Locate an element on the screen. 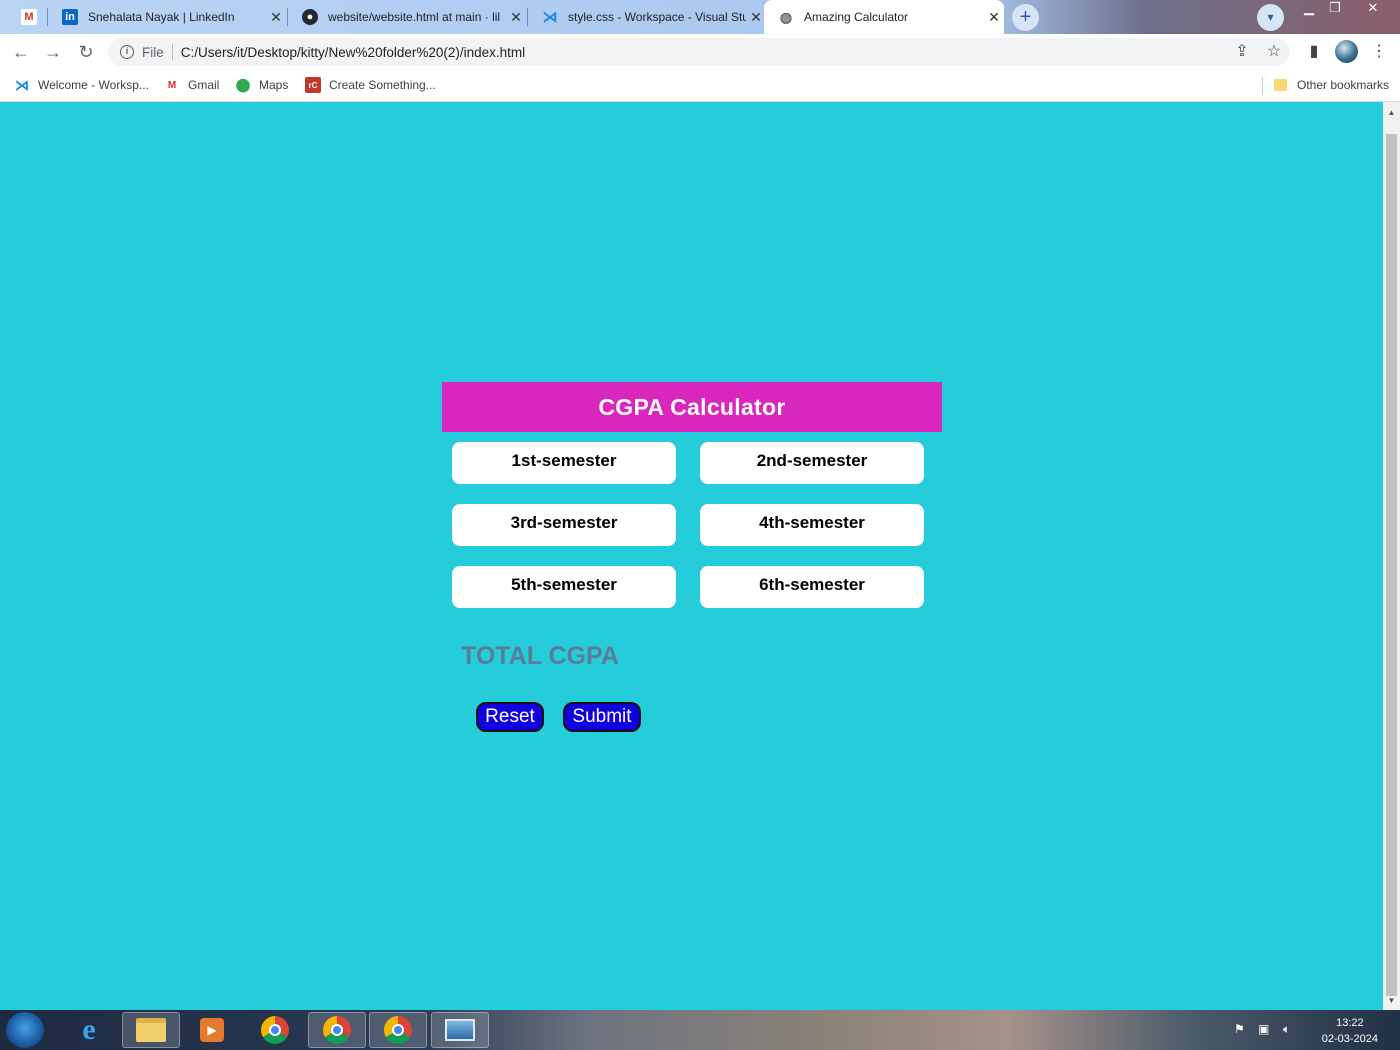 This screenshot has width=1400, height=1050. image-viewer-icon is located at coordinates (460, 1030).